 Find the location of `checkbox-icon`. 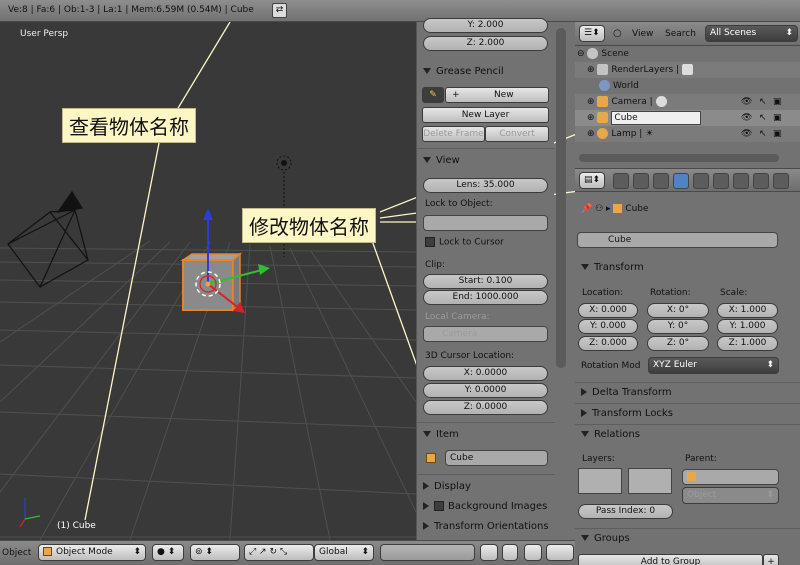

checkbox-icon is located at coordinates (439, 506).